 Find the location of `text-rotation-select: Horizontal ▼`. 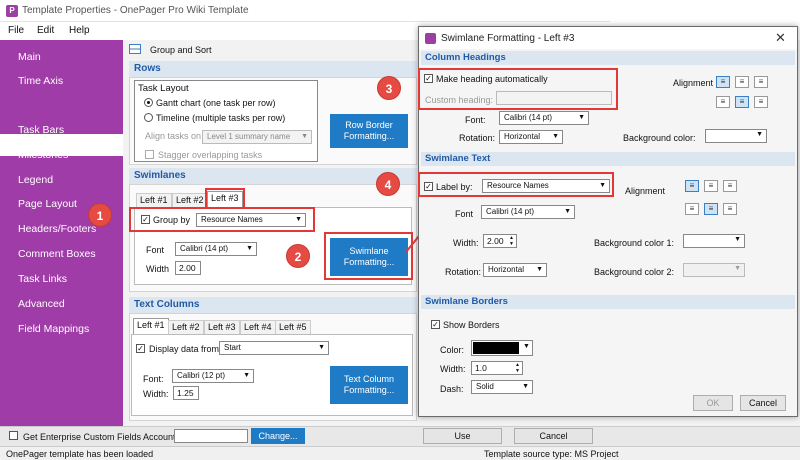

text-rotation-select: Horizontal ▼ is located at coordinates (515, 270).